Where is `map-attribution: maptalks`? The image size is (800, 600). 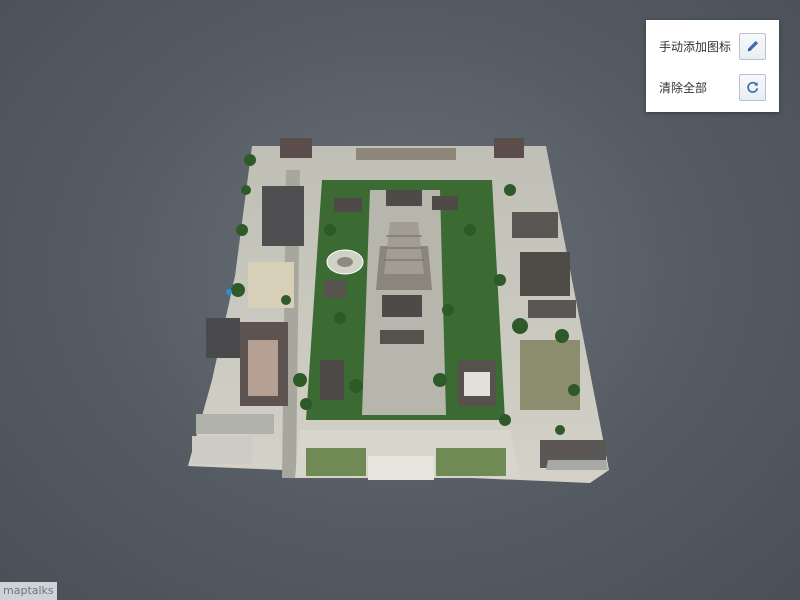 map-attribution: maptalks is located at coordinates (28, 591).